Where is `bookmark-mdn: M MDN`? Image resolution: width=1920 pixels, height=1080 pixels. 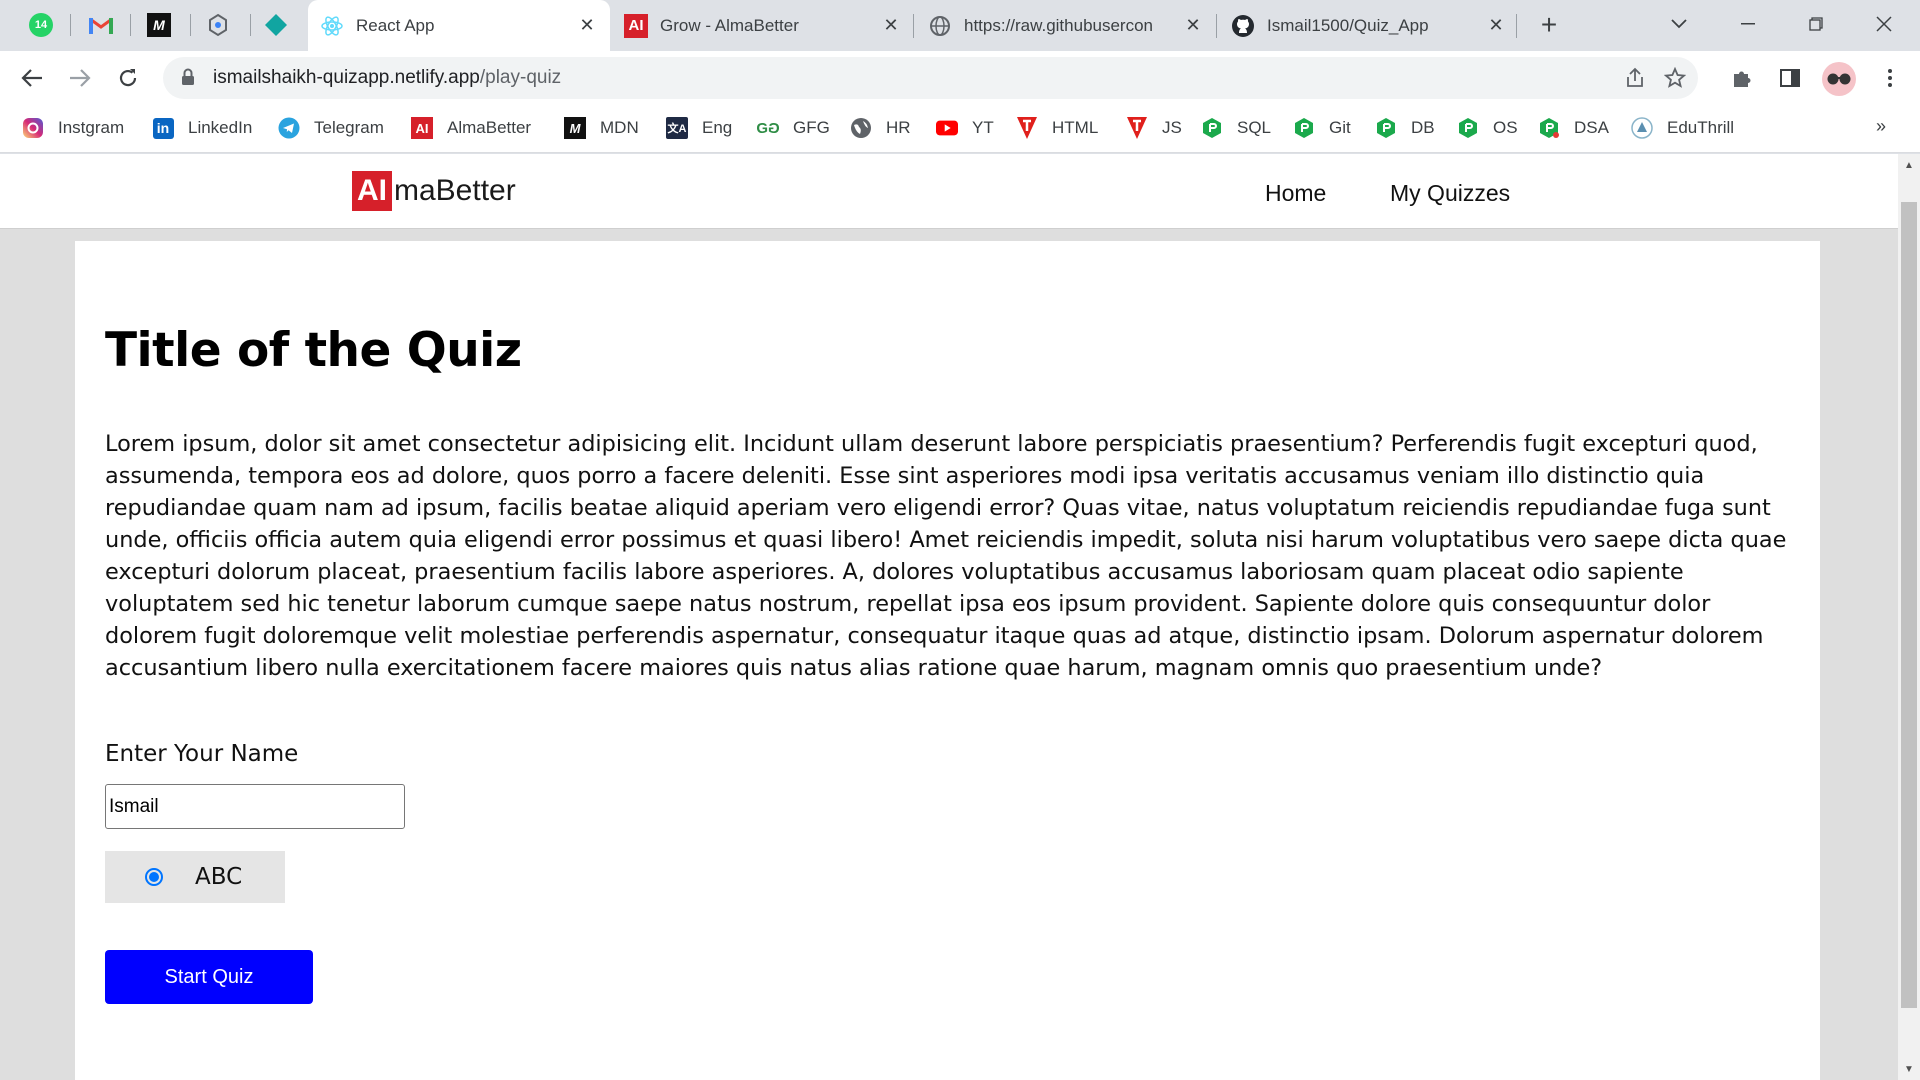 bookmark-mdn: M MDN is located at coordinates (601, 128).